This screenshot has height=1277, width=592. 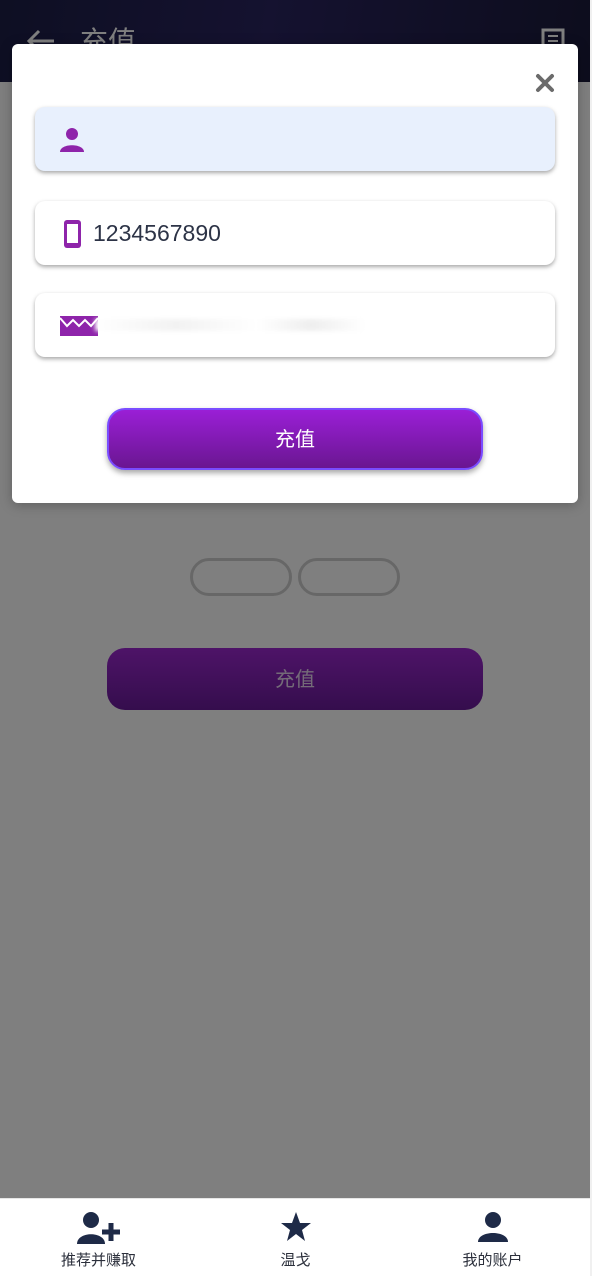 What do you see at coordinates (72, 234) in the screenshot?
I see `phone-icon` at bounding box center [72, 234].